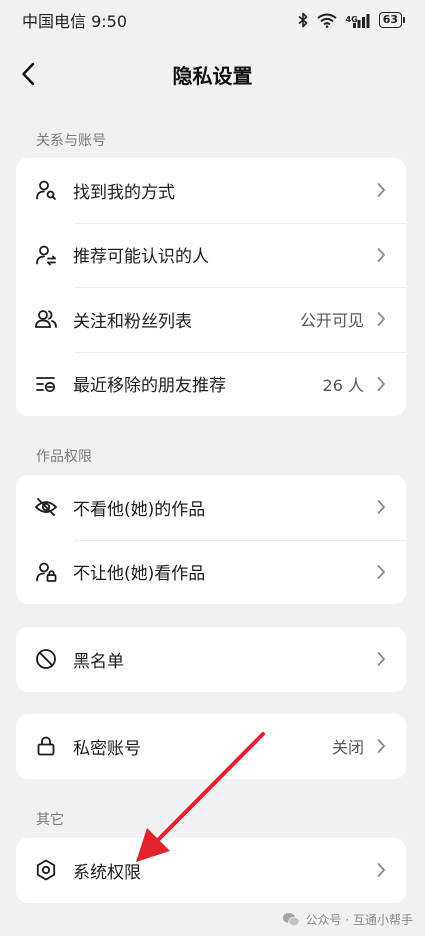  Describe the element at coordinates (46, 507) in the screenshot. I see `eye-off-icon` at that location.